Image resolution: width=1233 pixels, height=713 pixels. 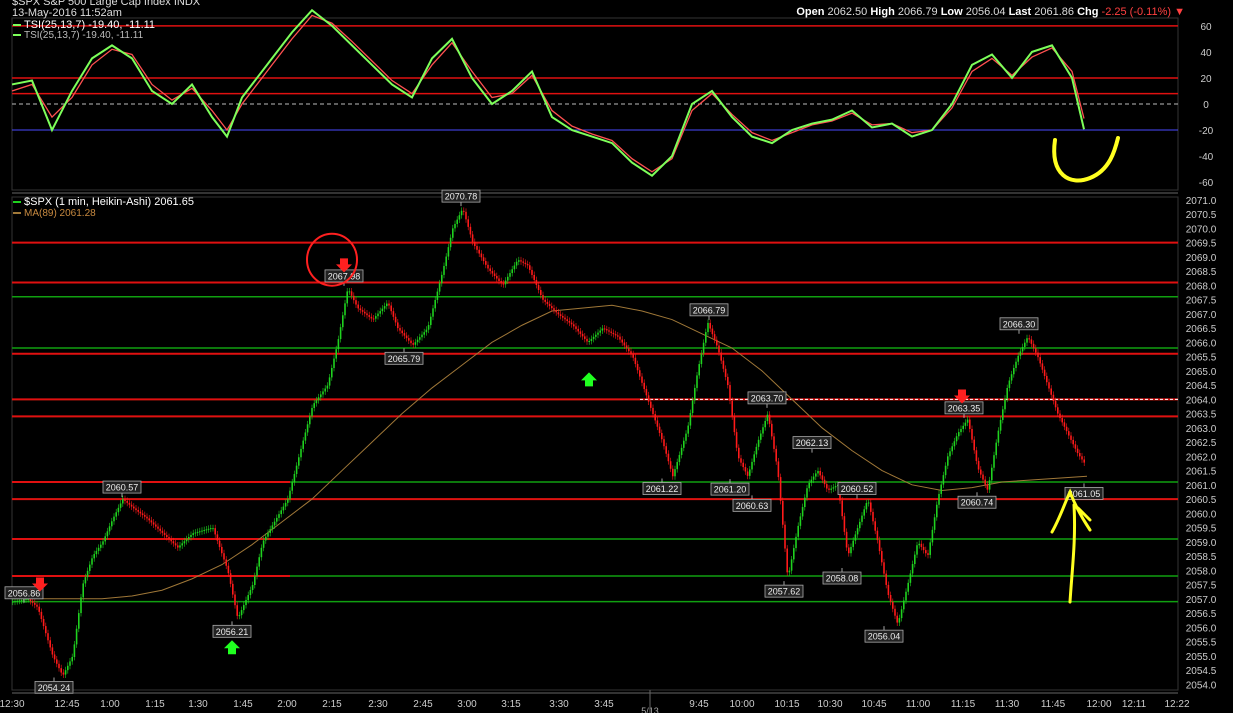 What do you see at coordinates (66, 704) in the screenshot?
I see `x-tick-label: 12:45` at bounding box center [66, 704].